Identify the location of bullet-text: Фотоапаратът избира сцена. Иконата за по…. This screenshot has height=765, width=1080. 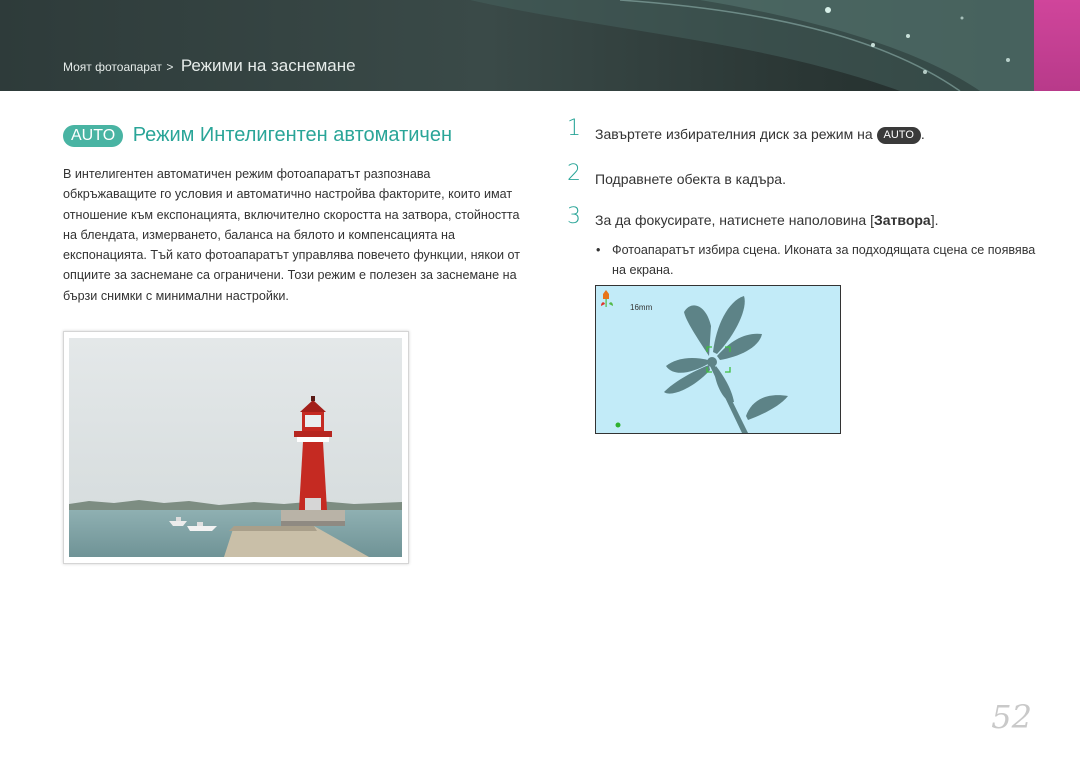
(824, 260).